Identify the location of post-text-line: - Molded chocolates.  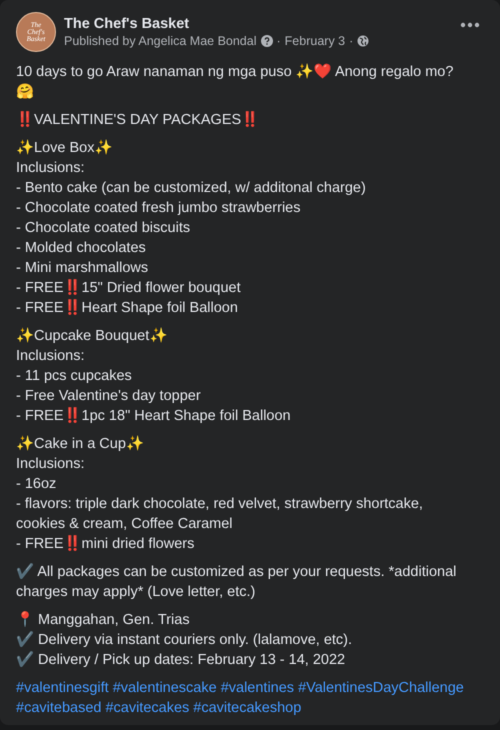
(81, 248).